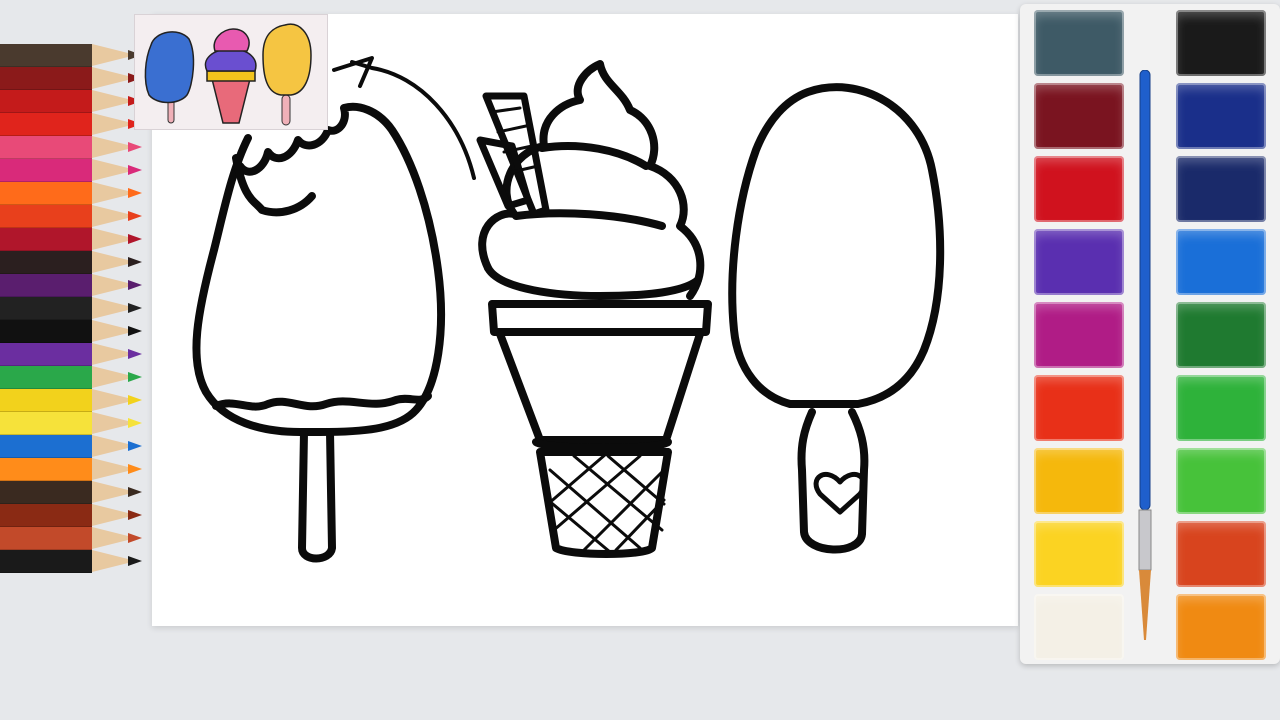 This screenshot has height=720, width=1280. Describe the element at coordinates (1145, 355) in the screenshot. I see `paintbrush` at that location.